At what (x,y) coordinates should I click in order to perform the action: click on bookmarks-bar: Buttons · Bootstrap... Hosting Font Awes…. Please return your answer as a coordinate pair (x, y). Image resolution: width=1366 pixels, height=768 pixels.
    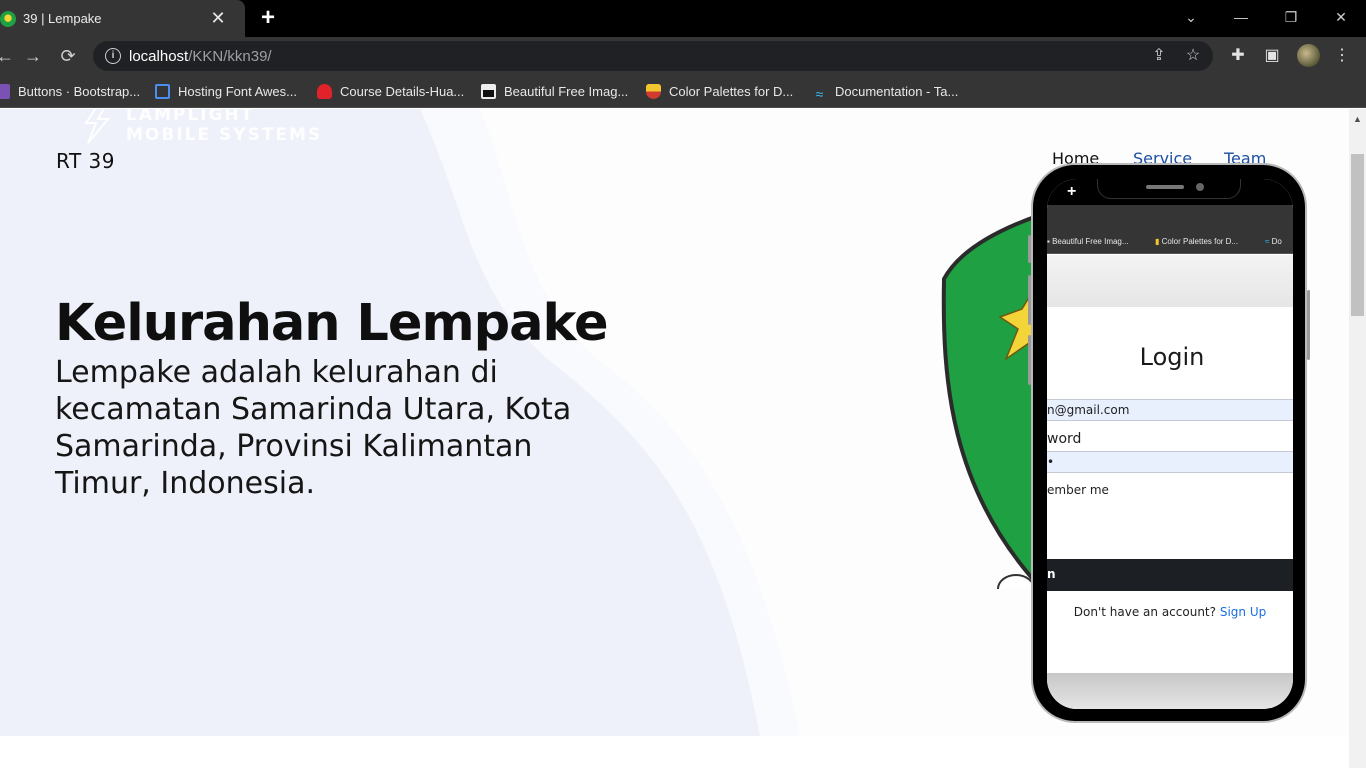
    Looking at the image, I should click on (683, 91).